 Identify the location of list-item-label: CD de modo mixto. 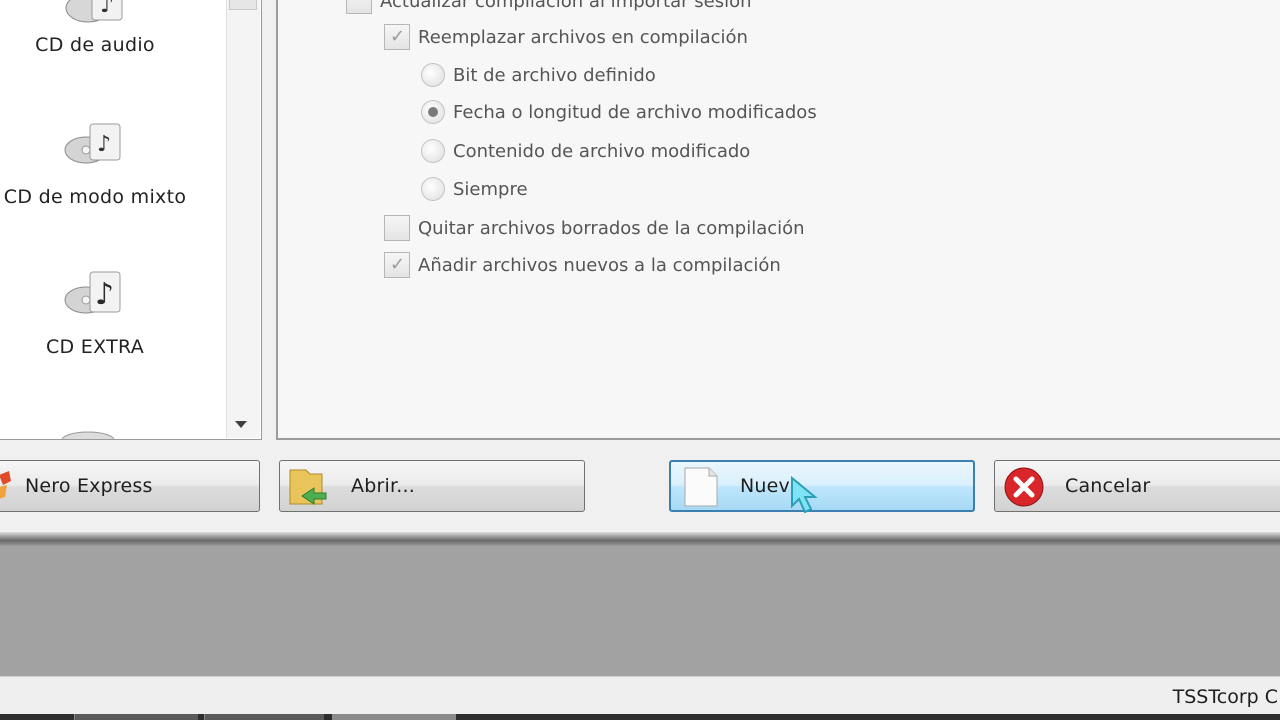
(95, 197).